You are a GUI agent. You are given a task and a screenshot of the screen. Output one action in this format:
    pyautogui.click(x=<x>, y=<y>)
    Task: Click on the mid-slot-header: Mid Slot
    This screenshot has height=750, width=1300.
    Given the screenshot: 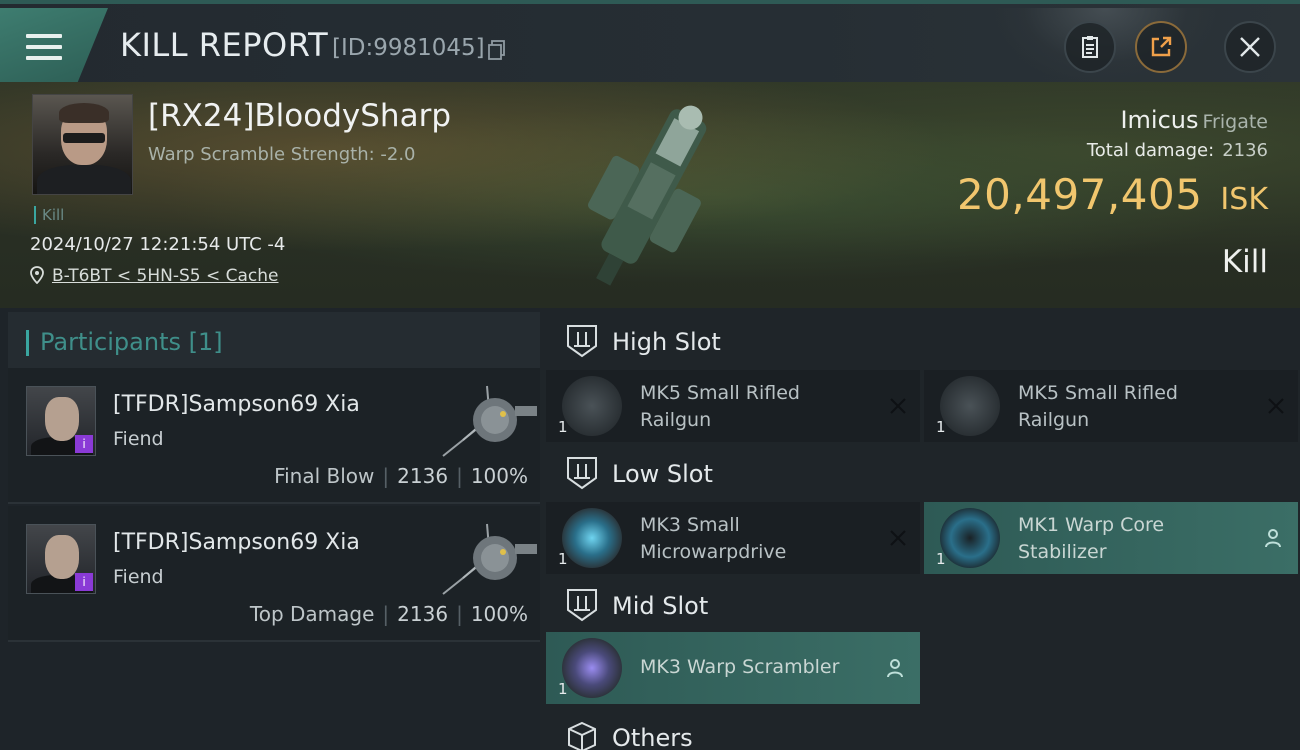 What is the action you would take?
    pyautogui.click(x=923, y=606)
    